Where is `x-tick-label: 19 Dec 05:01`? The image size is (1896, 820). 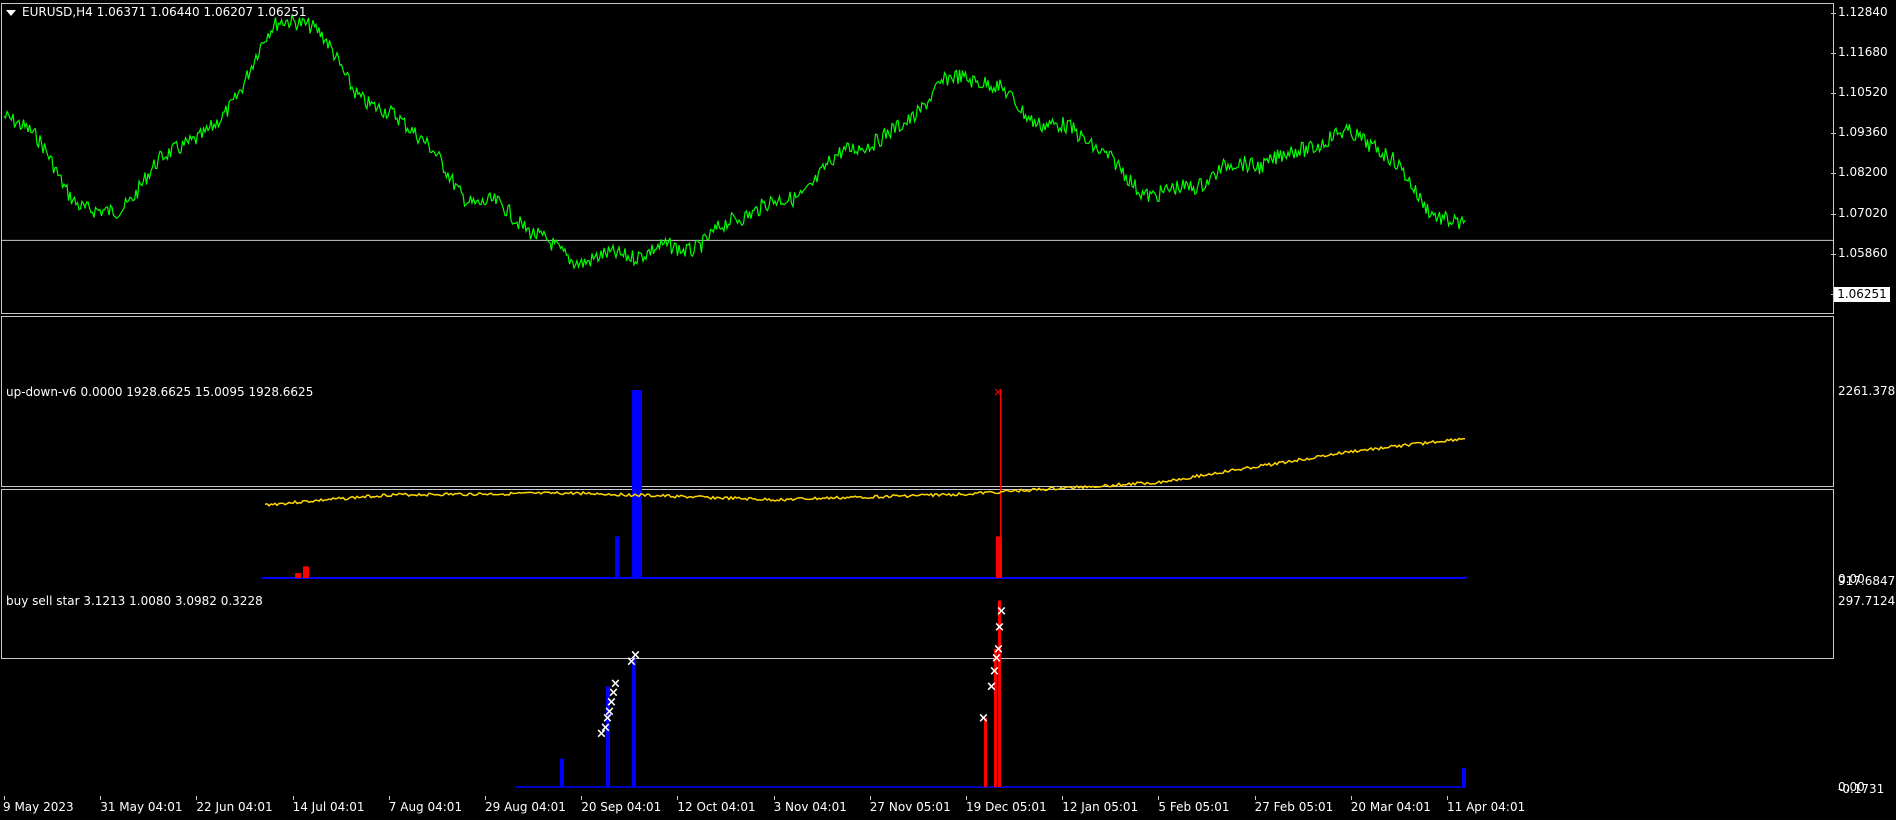
x-tick-label: 19 Dec 05:01 is located at coordinates (1006, 807).